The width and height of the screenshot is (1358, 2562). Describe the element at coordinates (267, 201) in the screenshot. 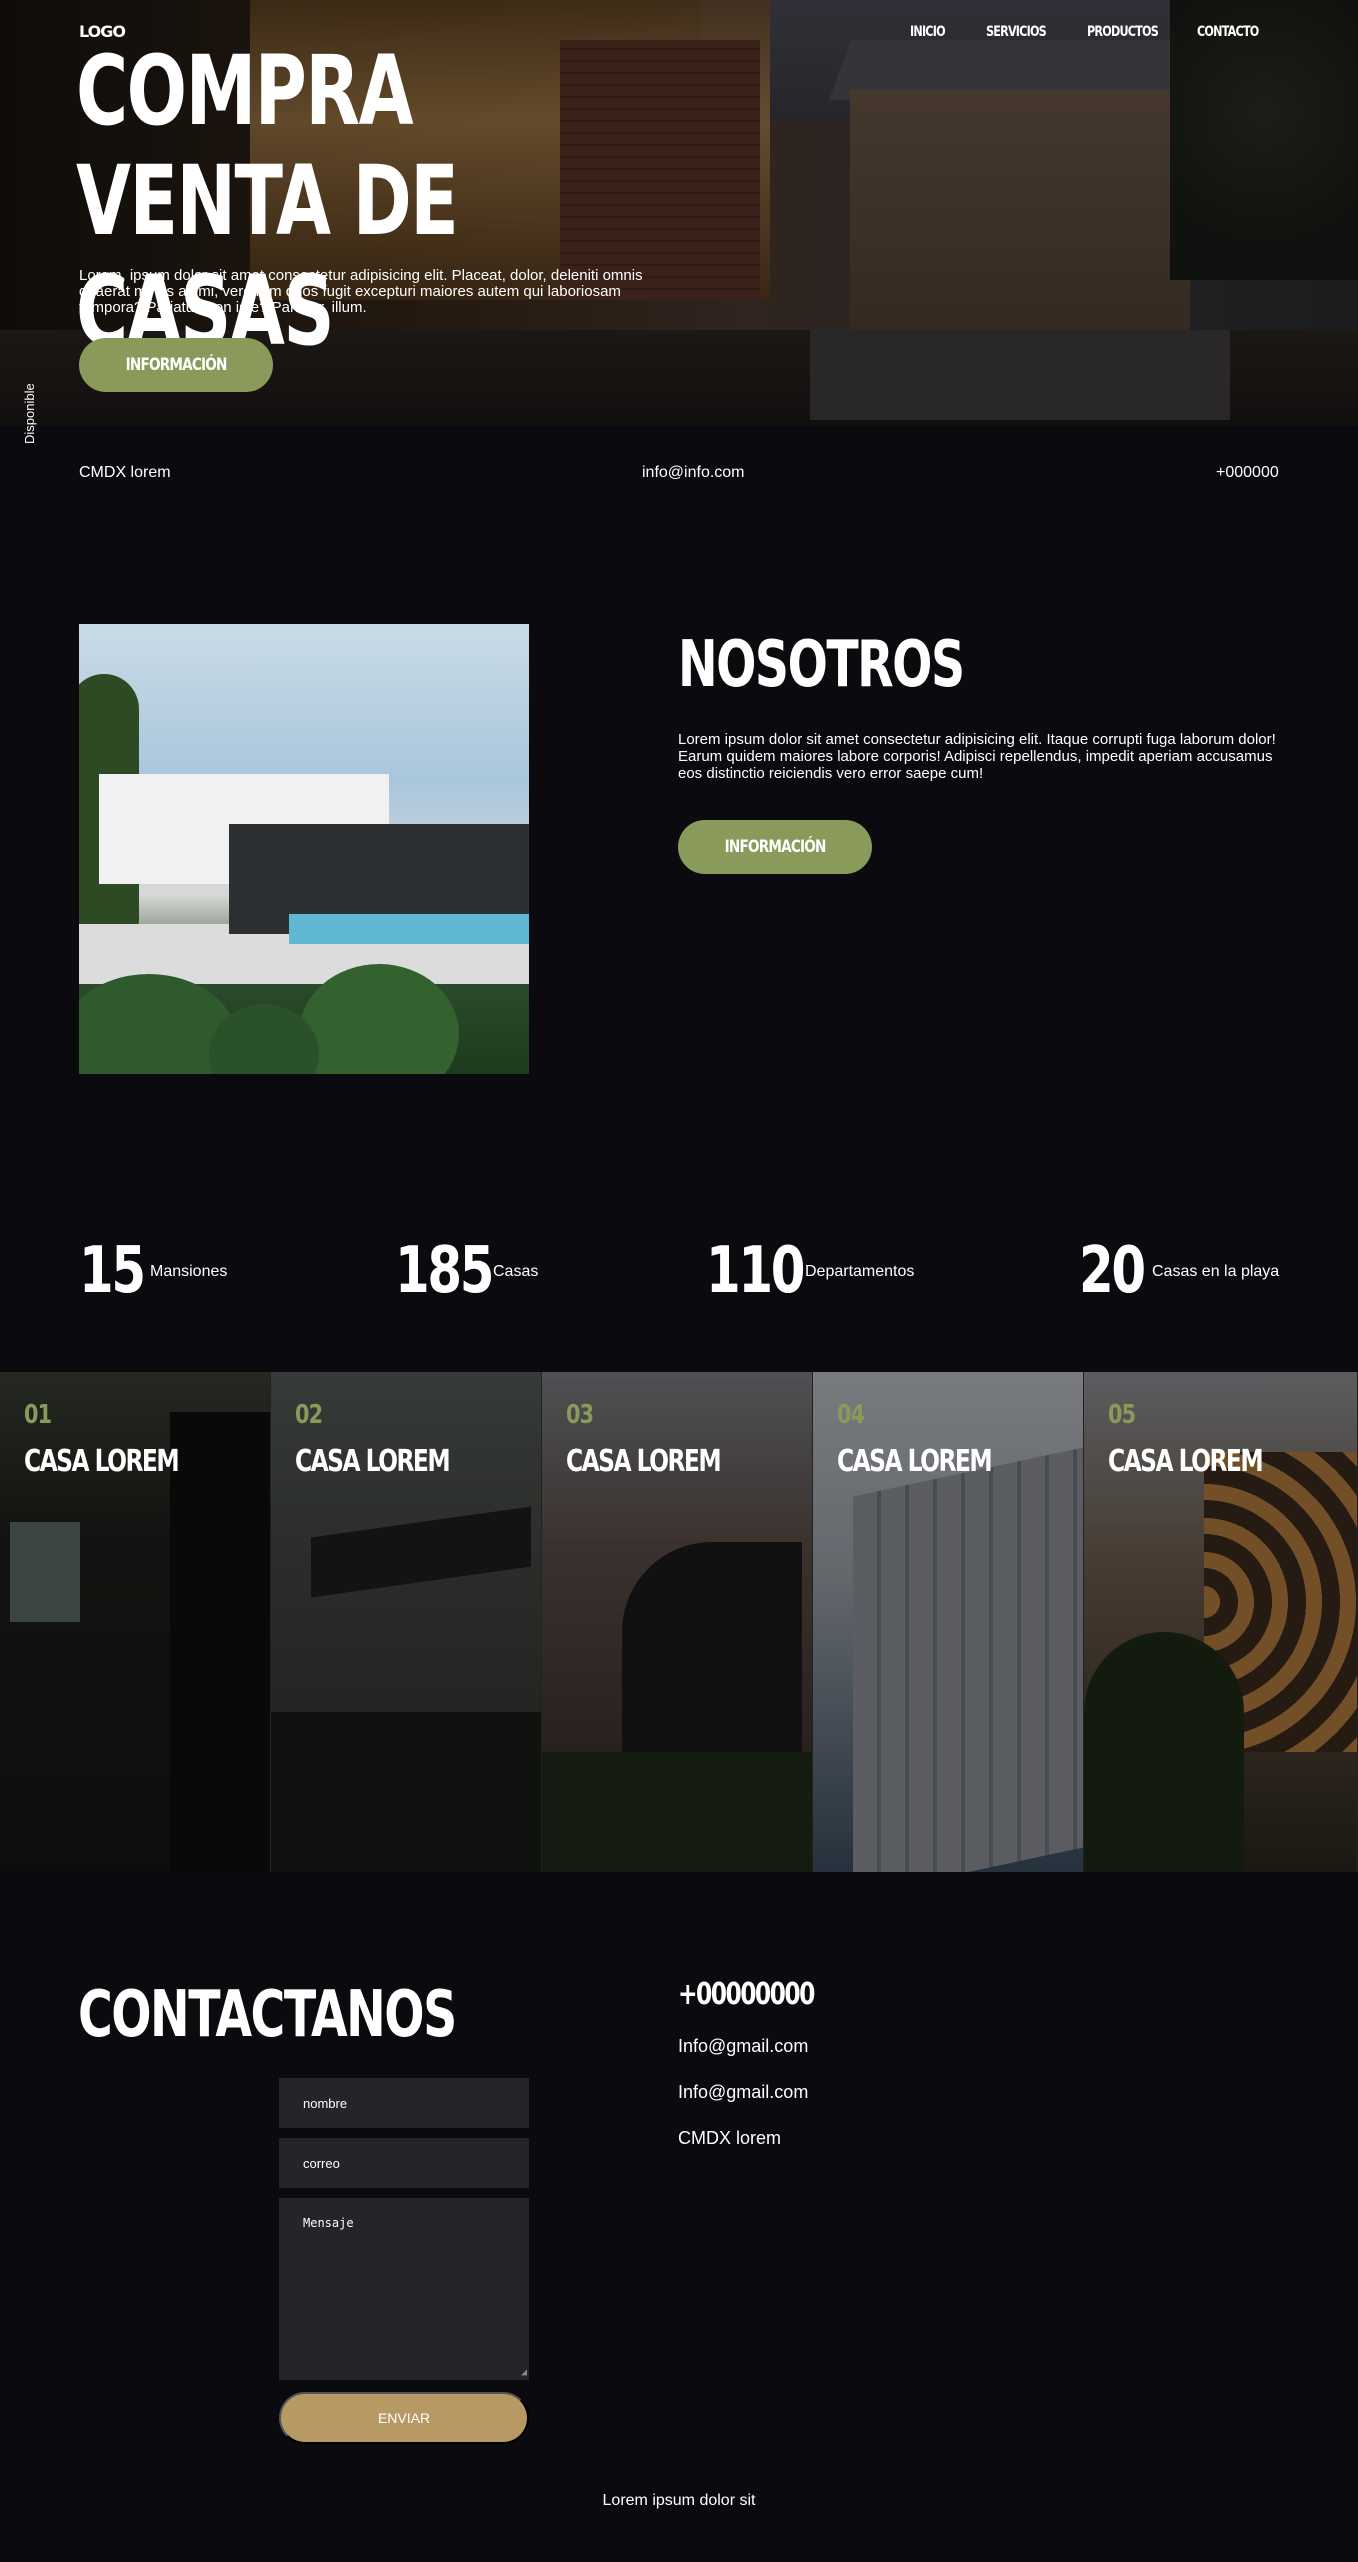

I see `hero-title: COMPRA VENTA DE CASAS` at that location.